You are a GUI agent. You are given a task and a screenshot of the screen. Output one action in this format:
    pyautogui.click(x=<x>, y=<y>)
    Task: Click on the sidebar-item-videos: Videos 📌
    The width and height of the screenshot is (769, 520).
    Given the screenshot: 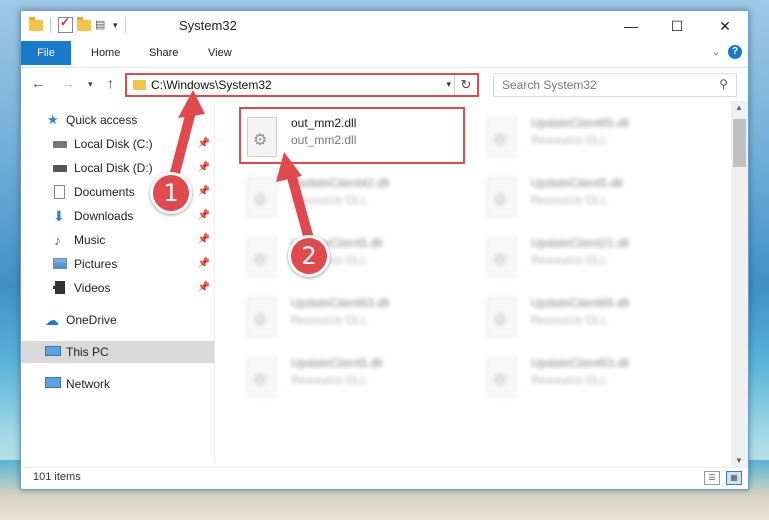 What is the action you would take?
    pyautogui.click(x=117, y=288)
    